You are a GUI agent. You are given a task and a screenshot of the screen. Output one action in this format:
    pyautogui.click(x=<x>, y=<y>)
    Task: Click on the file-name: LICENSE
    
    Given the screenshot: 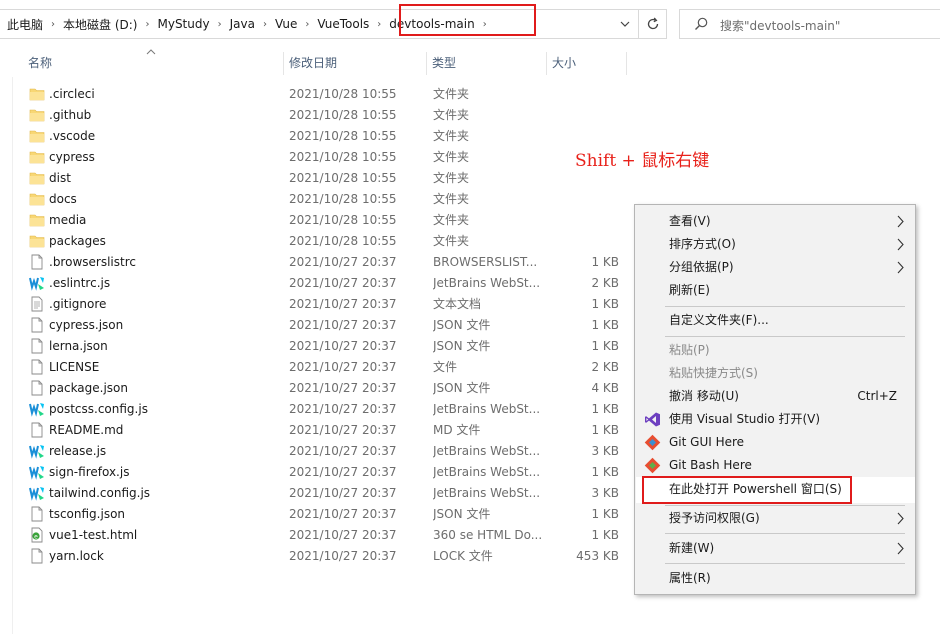 What is the action you would take?
    pyautogui.click(x=74, y=367)
    